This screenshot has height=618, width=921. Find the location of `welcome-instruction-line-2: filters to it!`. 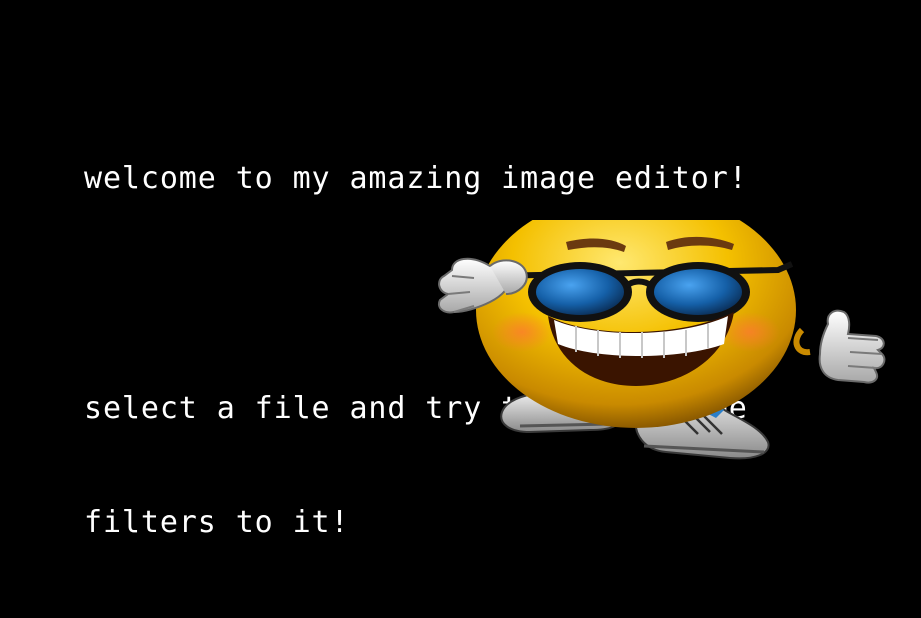

welcome-instruction-line-2: filters to it! is located at coordinates (217, 522).